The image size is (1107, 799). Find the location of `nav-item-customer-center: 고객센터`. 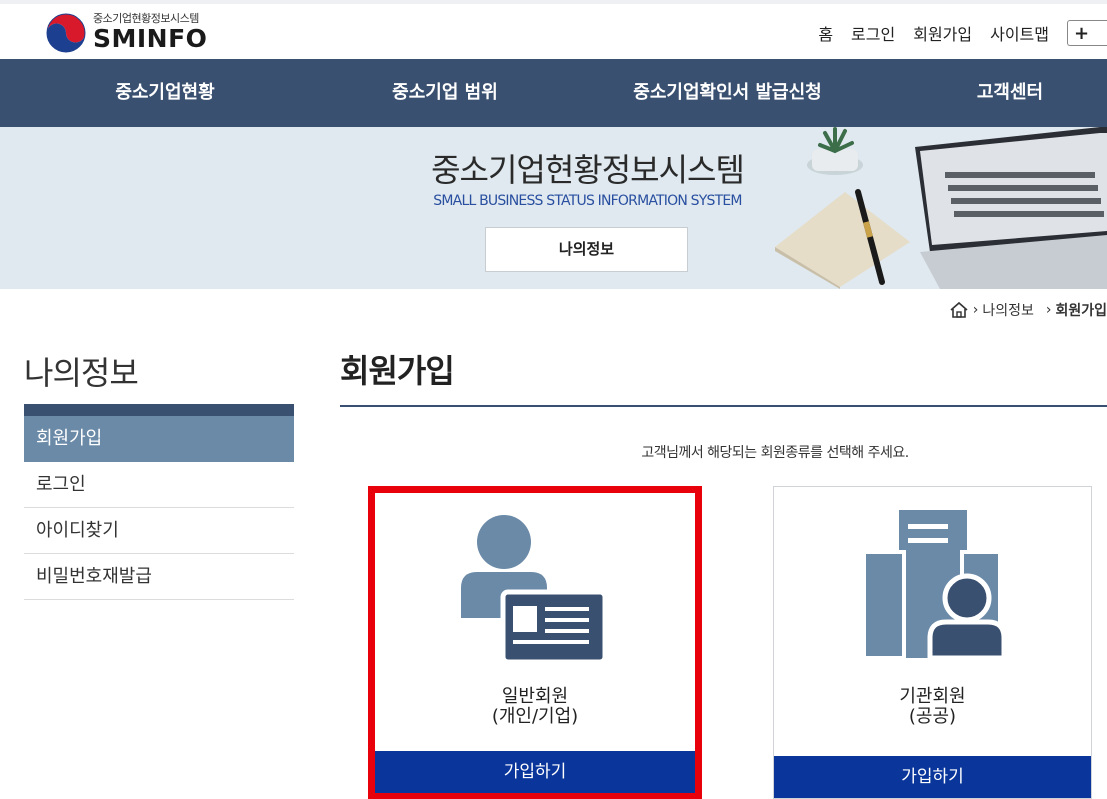

nav-item-customer-center: 고객센터 is located at coordinates (1010, 93).